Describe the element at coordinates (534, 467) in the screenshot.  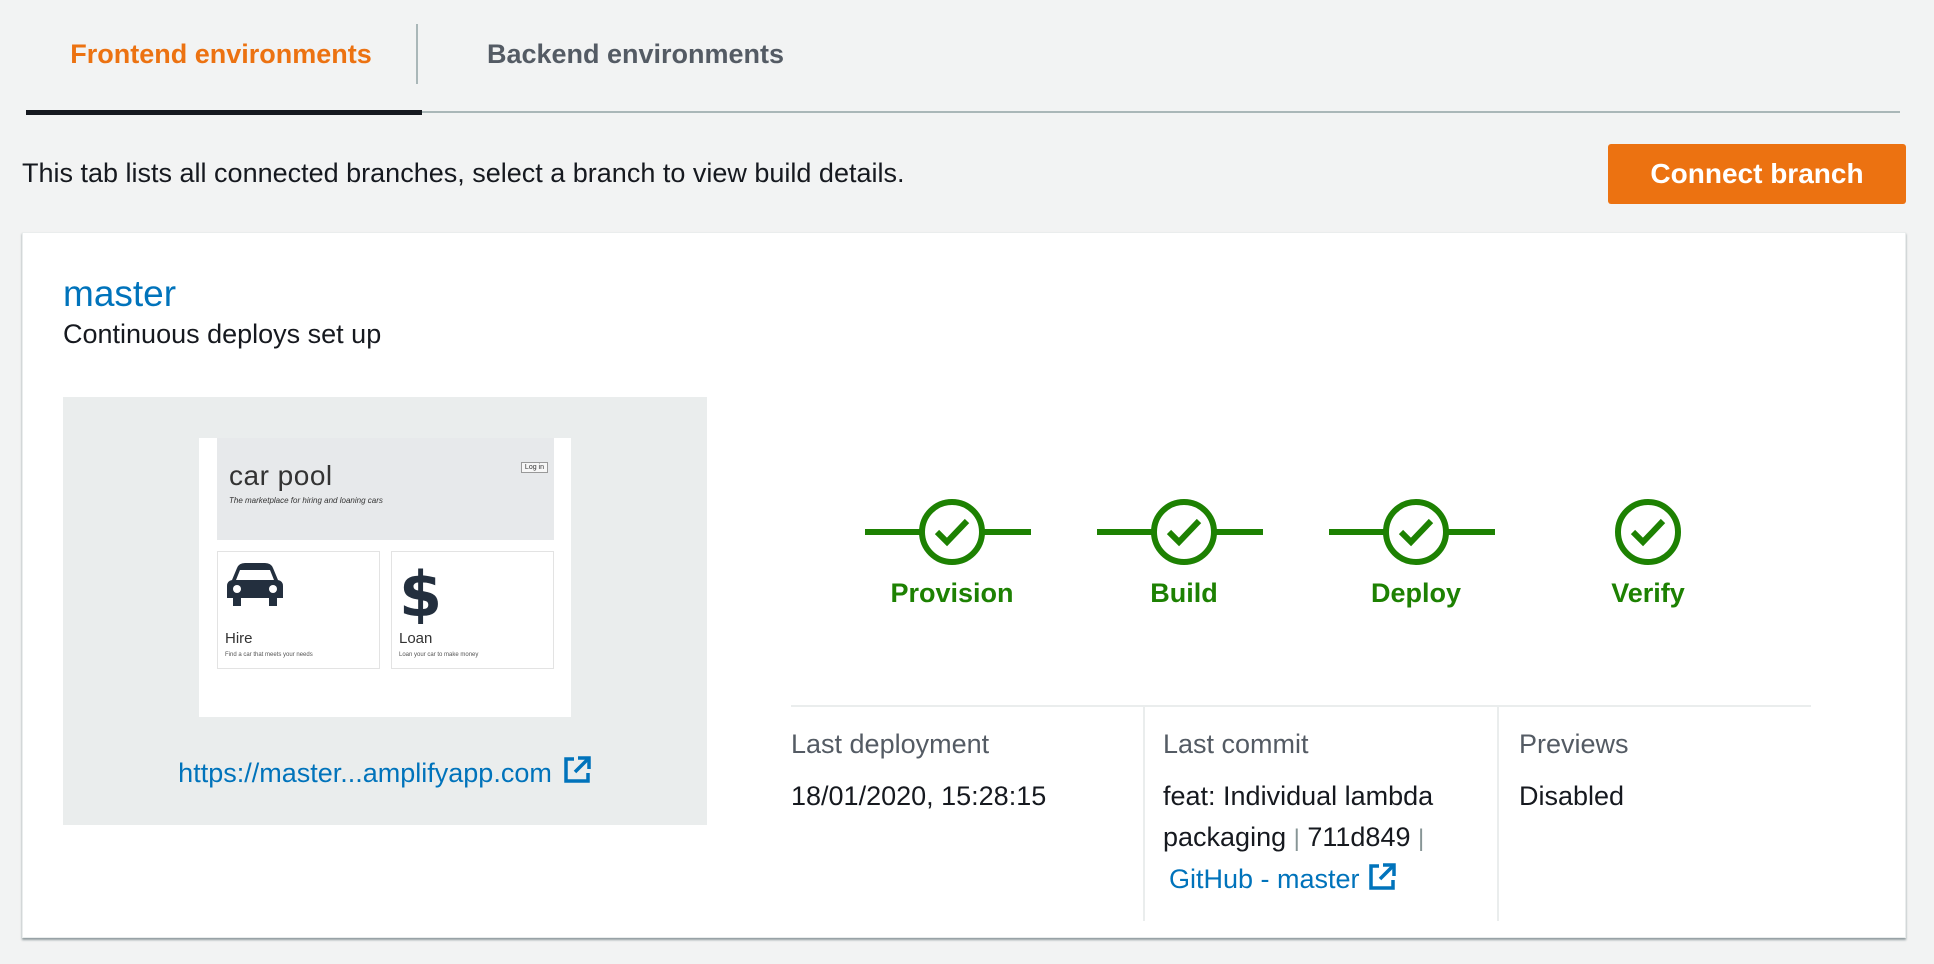
I see `thumbnail-login-button: Log in` at that location.